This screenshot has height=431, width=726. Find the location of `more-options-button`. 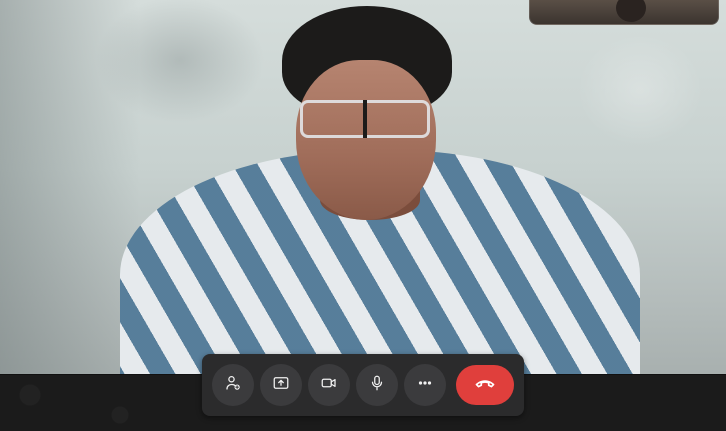

more-options-button is located at coordinates (425, 385).